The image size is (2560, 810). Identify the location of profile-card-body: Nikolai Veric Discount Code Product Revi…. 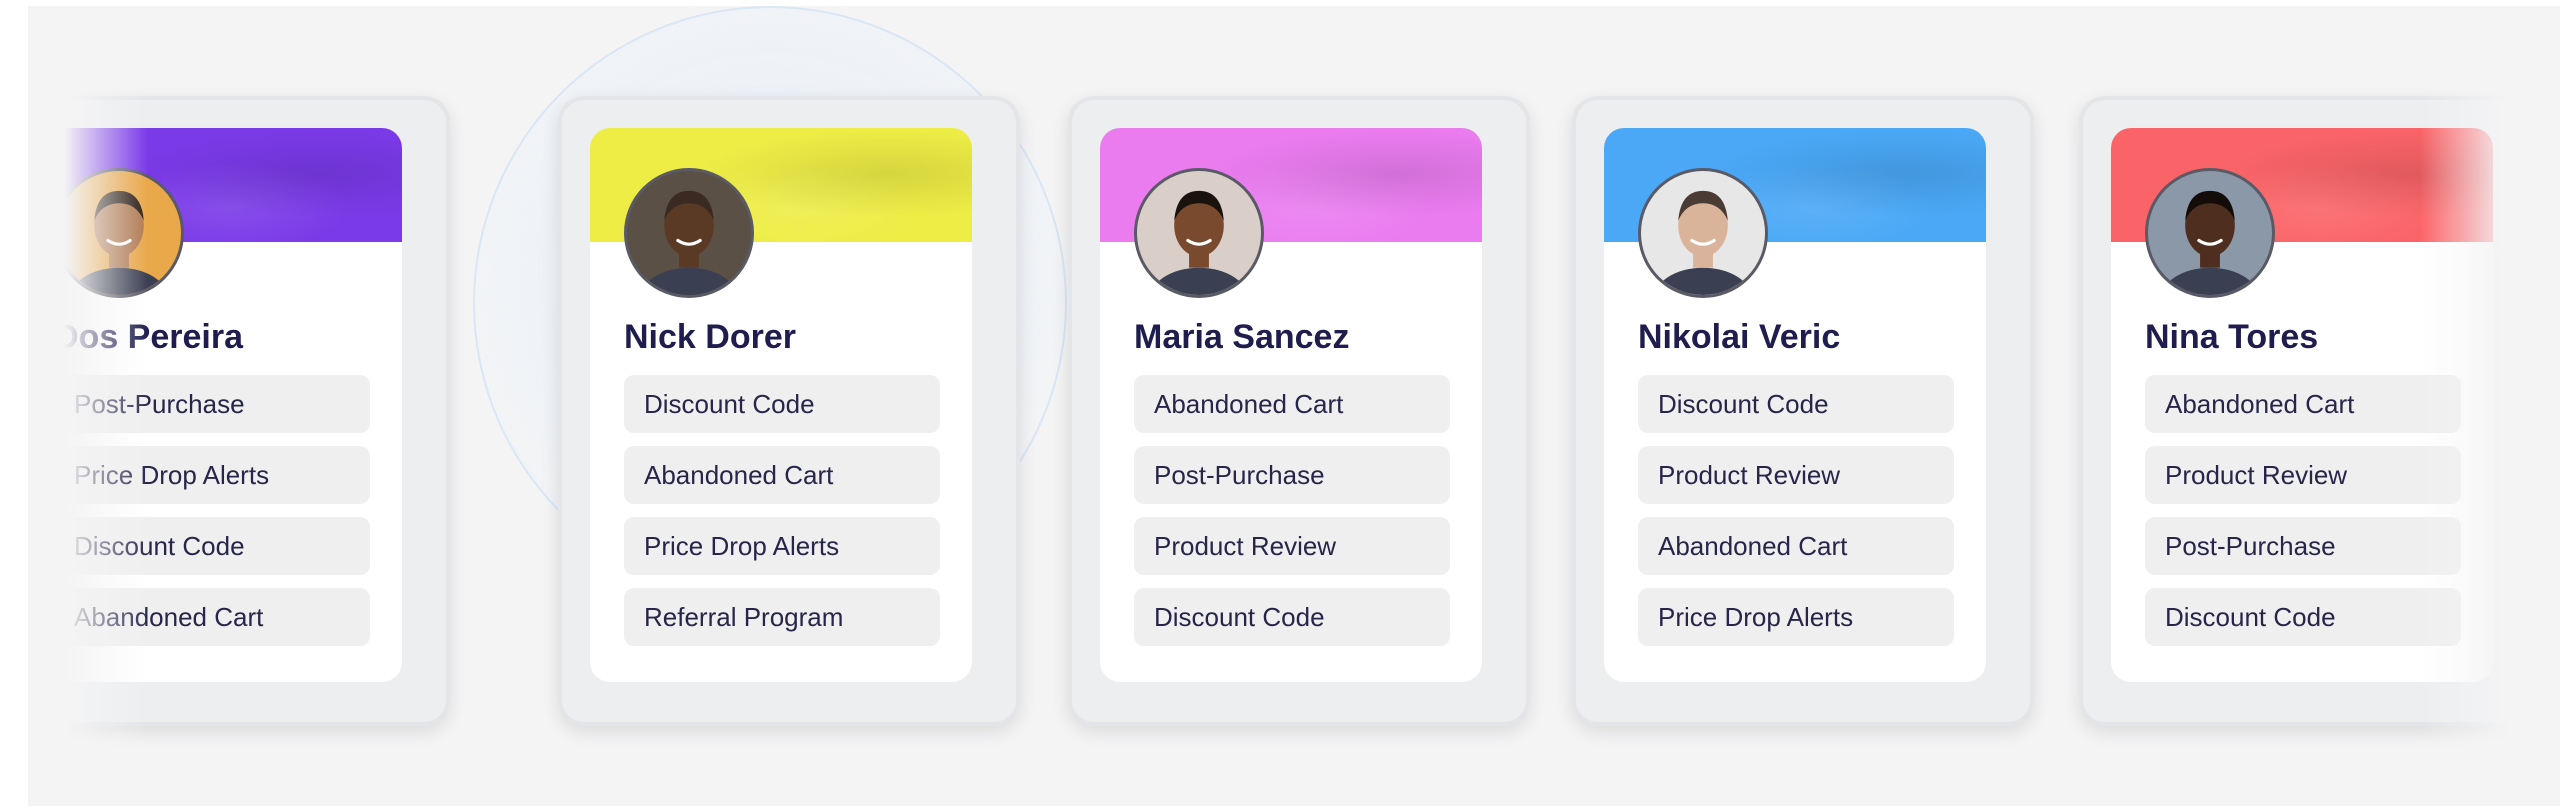
(1795, 405).